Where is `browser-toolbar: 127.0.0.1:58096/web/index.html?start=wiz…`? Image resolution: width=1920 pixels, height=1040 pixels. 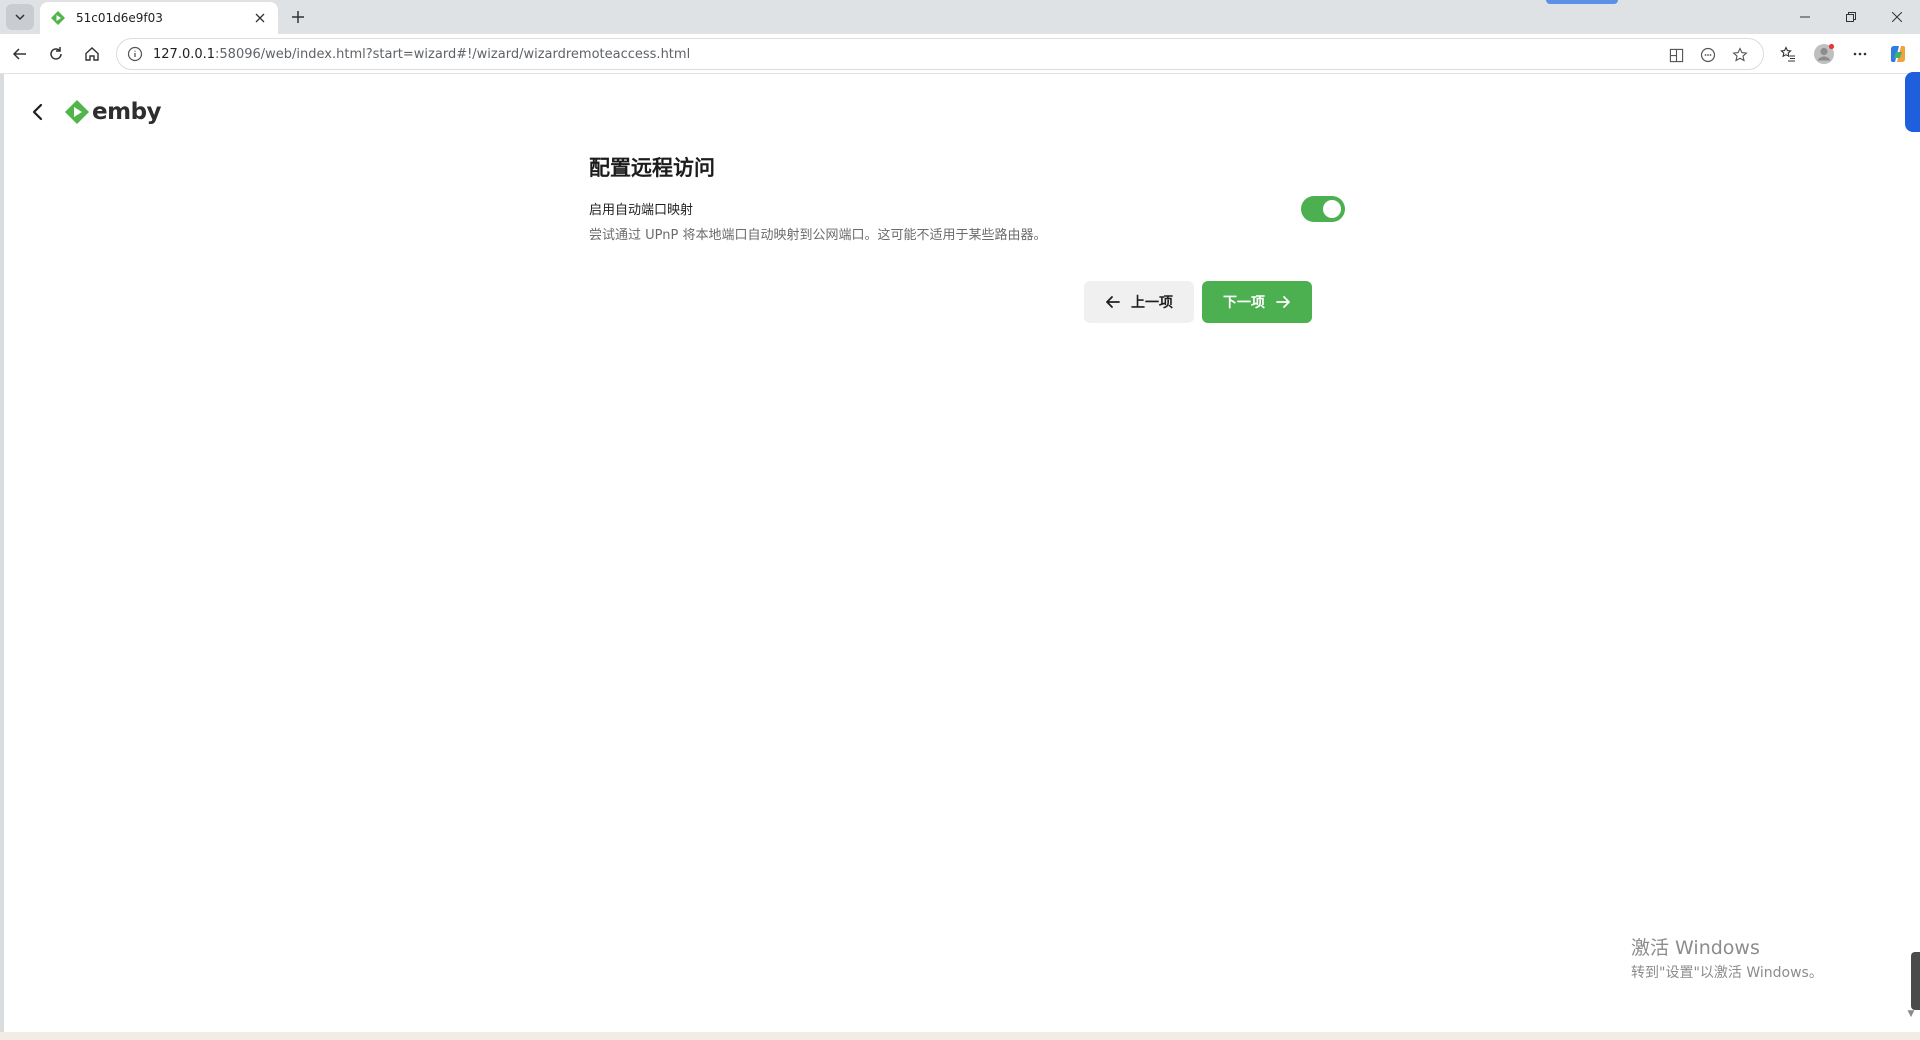
browser-toolbar: 127.0.0.1:58096/web/index.html?start=wiz… is located at coordinates (960, 54).